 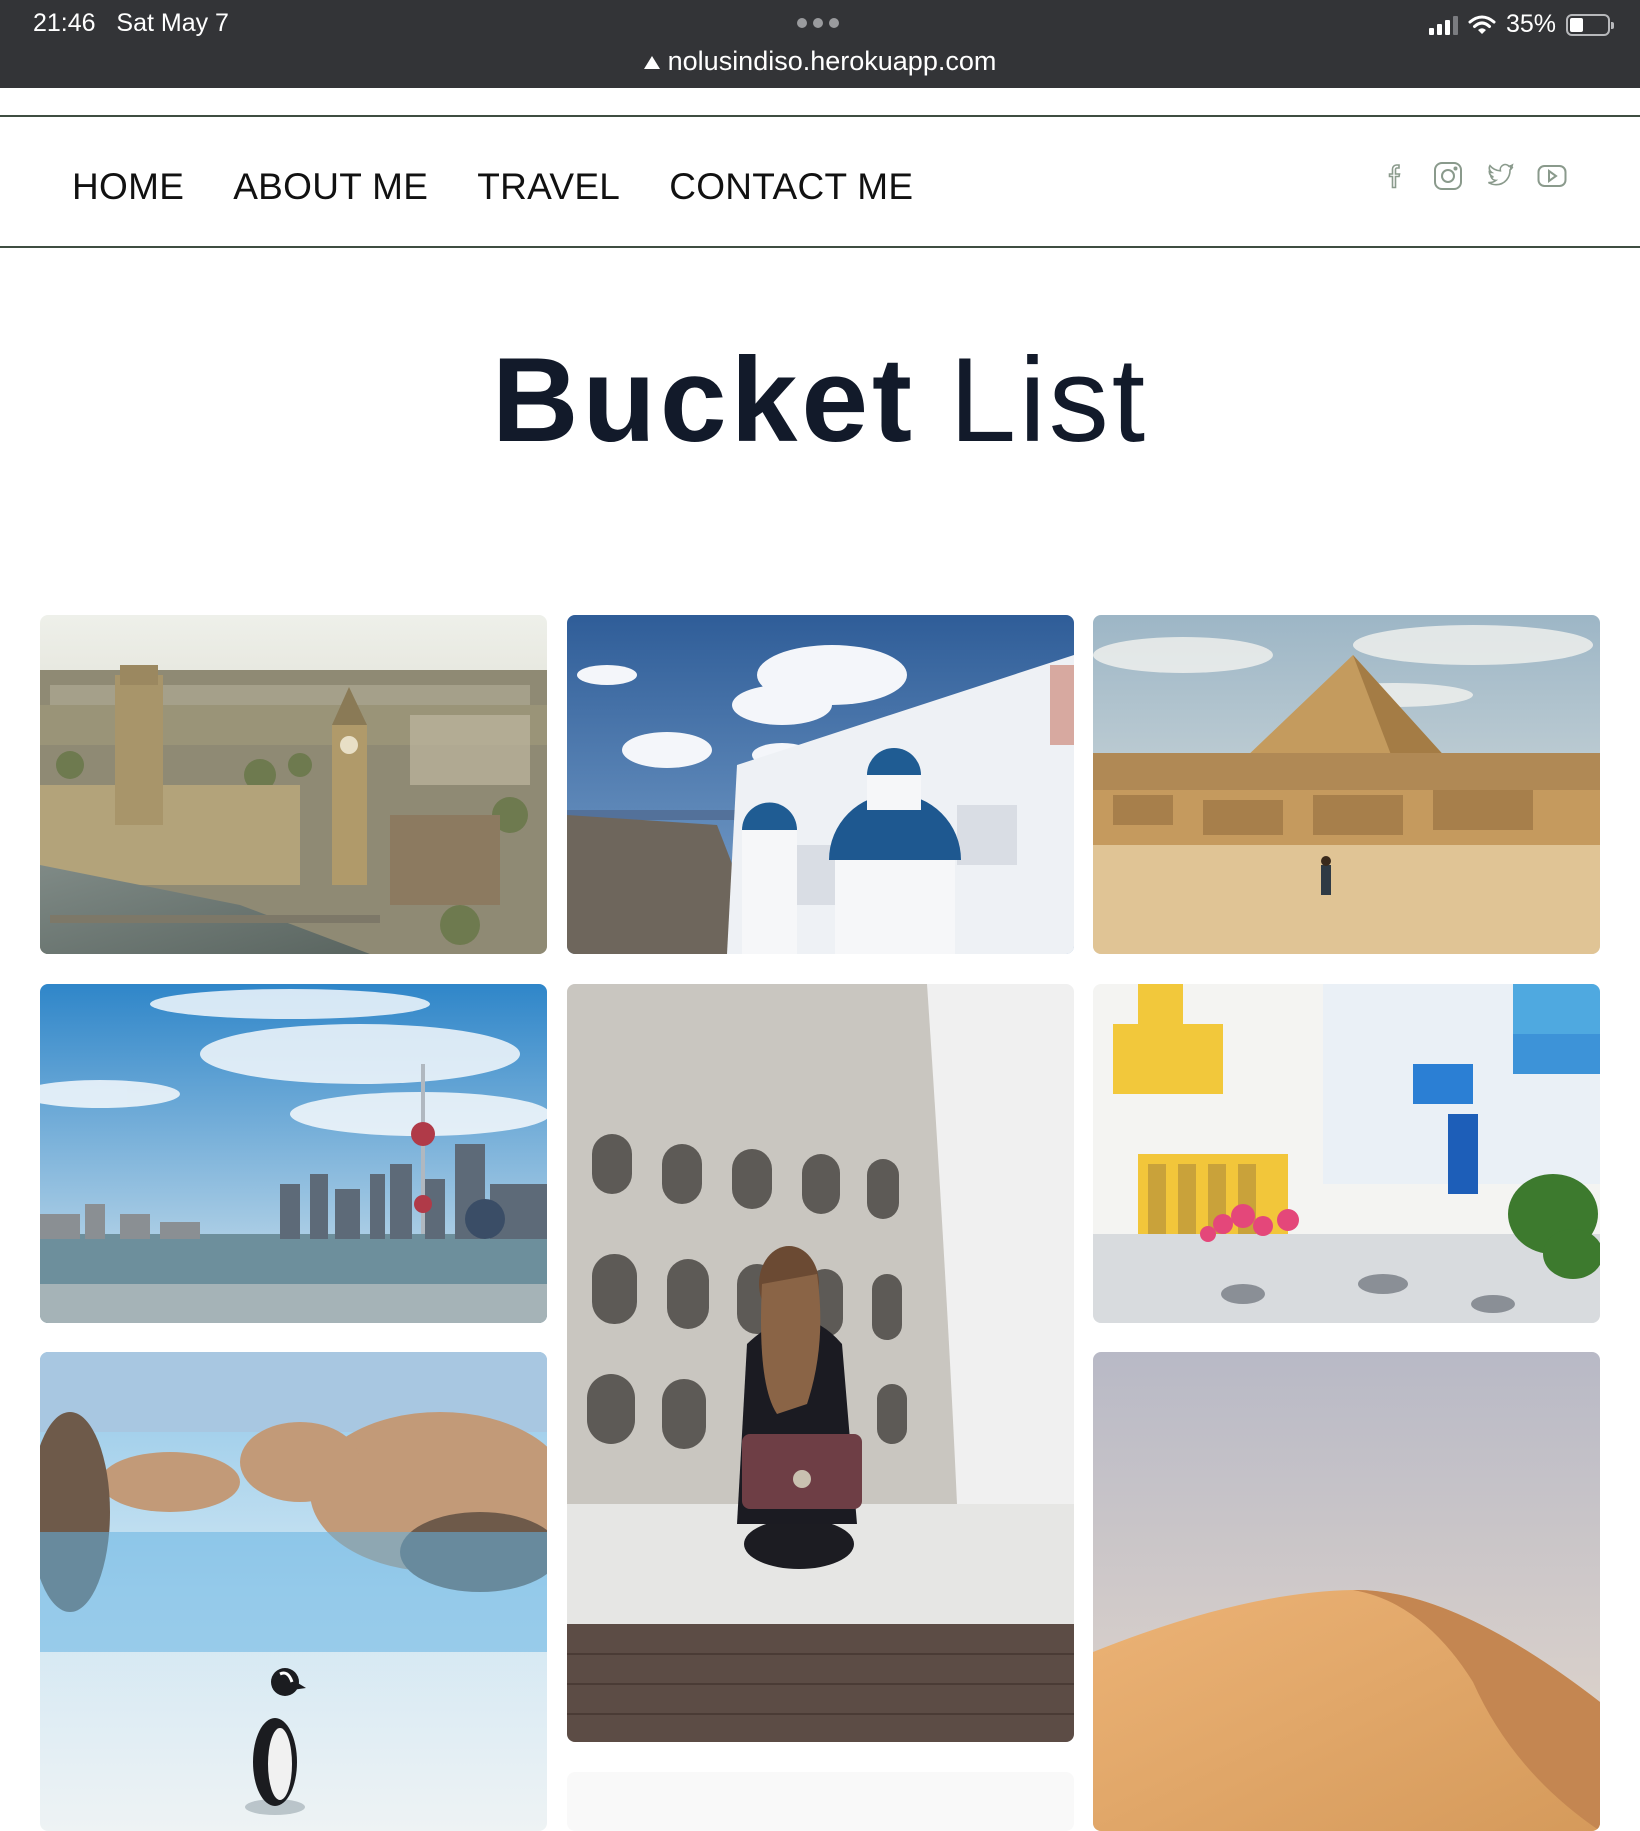 I want to click on battery-percent: 35%, so click(x=1530, y=24).